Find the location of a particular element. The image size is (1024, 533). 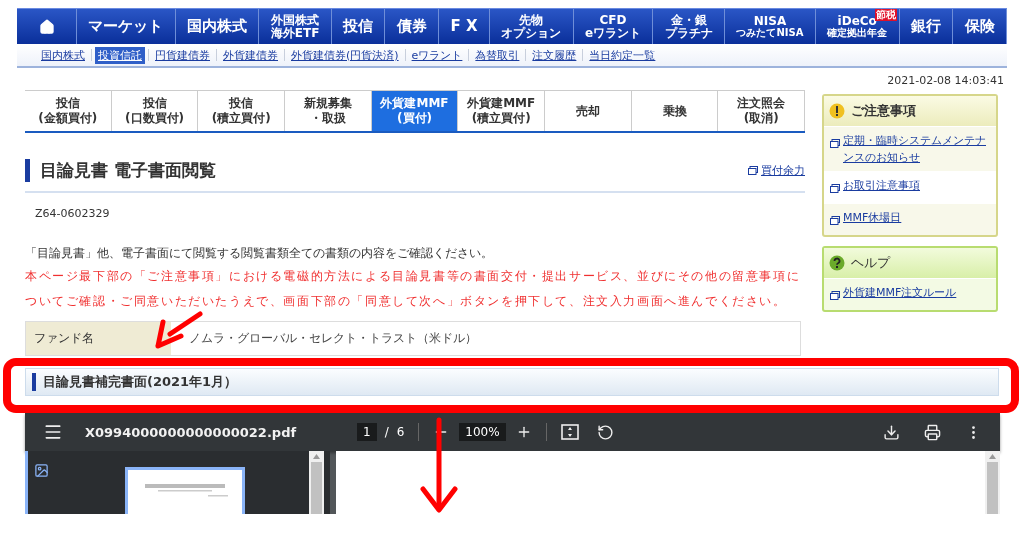

sub-nav-link: 為替取引 is located at coordinates (497, 55).